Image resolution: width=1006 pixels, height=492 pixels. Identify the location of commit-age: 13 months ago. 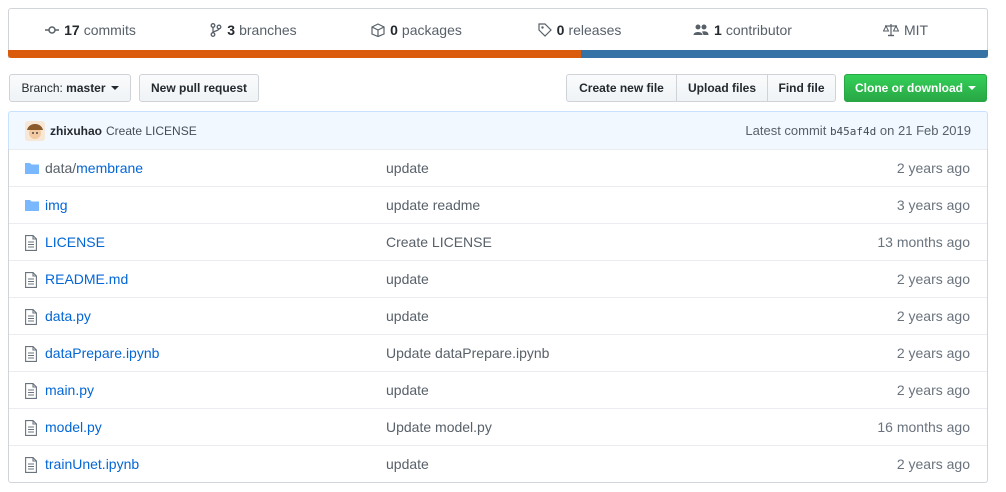
(923, 242).